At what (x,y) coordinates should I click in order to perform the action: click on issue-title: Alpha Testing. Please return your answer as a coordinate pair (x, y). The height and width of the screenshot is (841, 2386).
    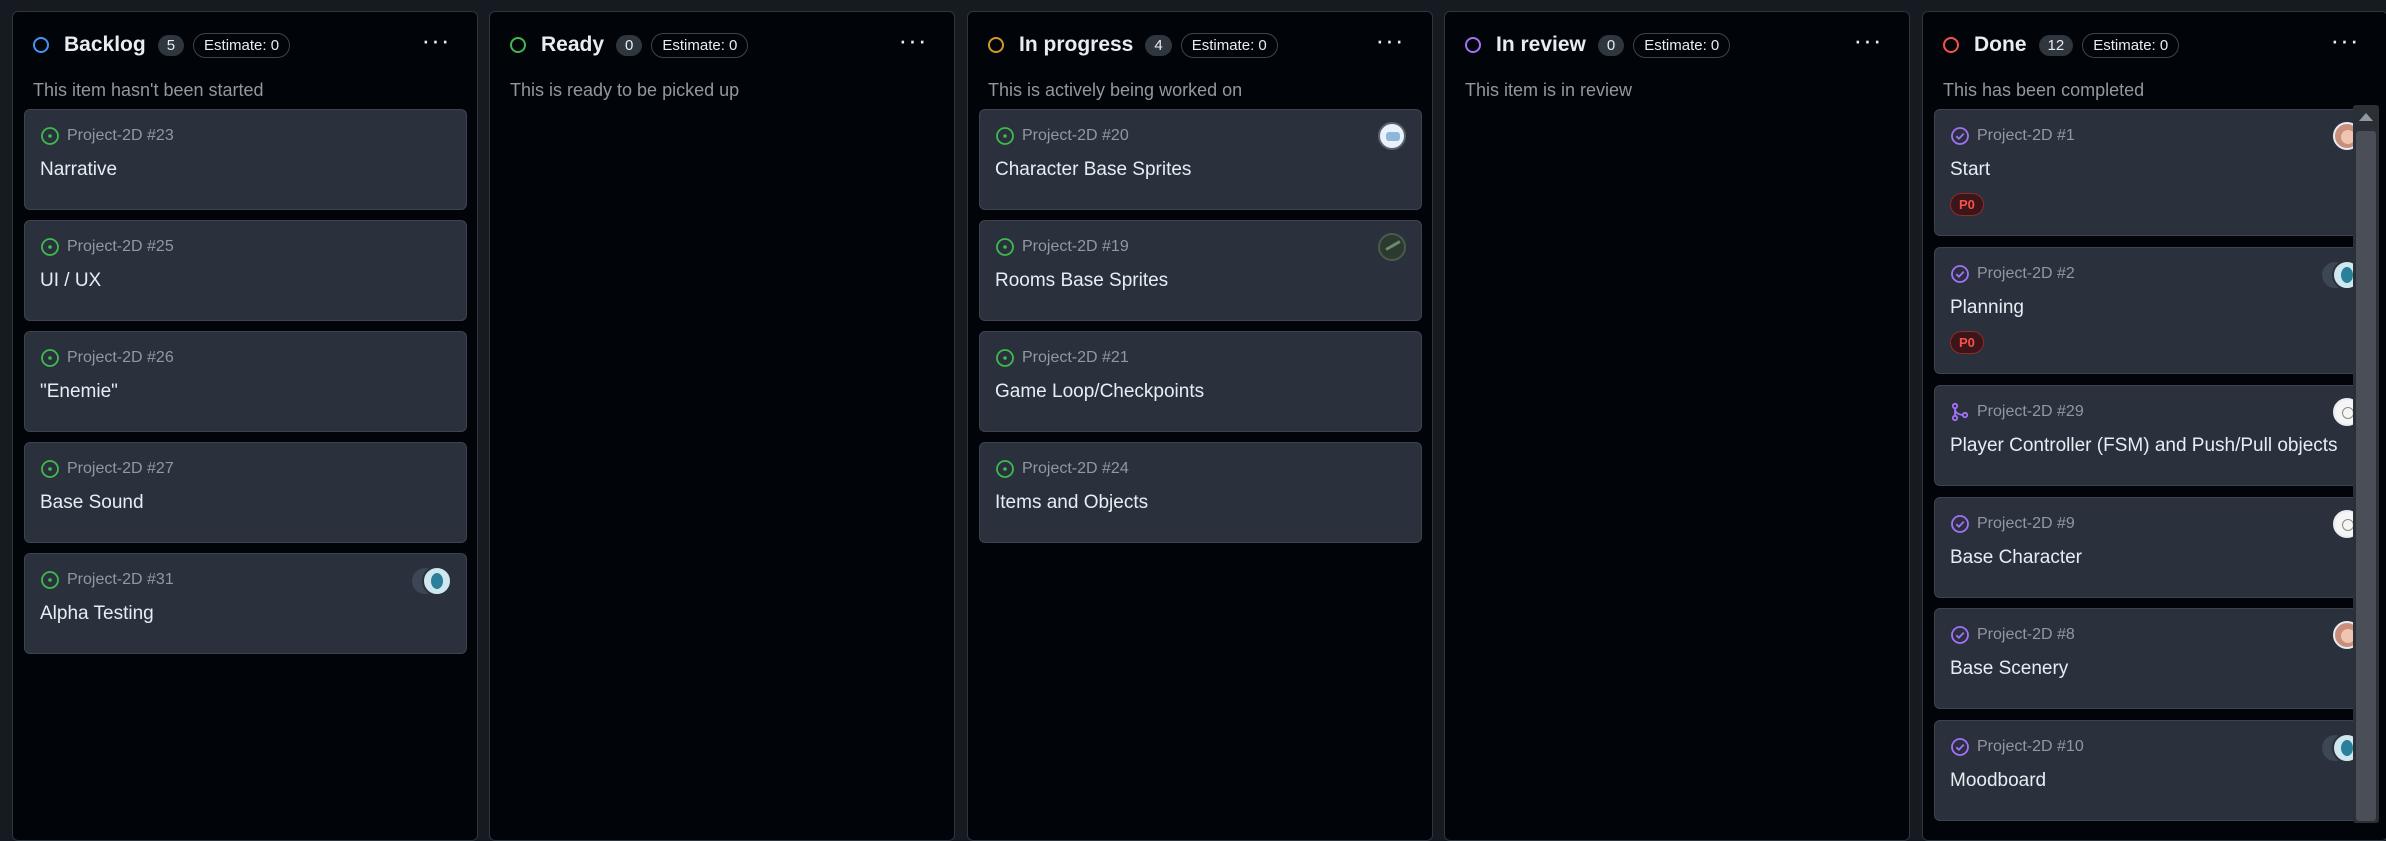
    Looking at the image, I should click on (97, 614).